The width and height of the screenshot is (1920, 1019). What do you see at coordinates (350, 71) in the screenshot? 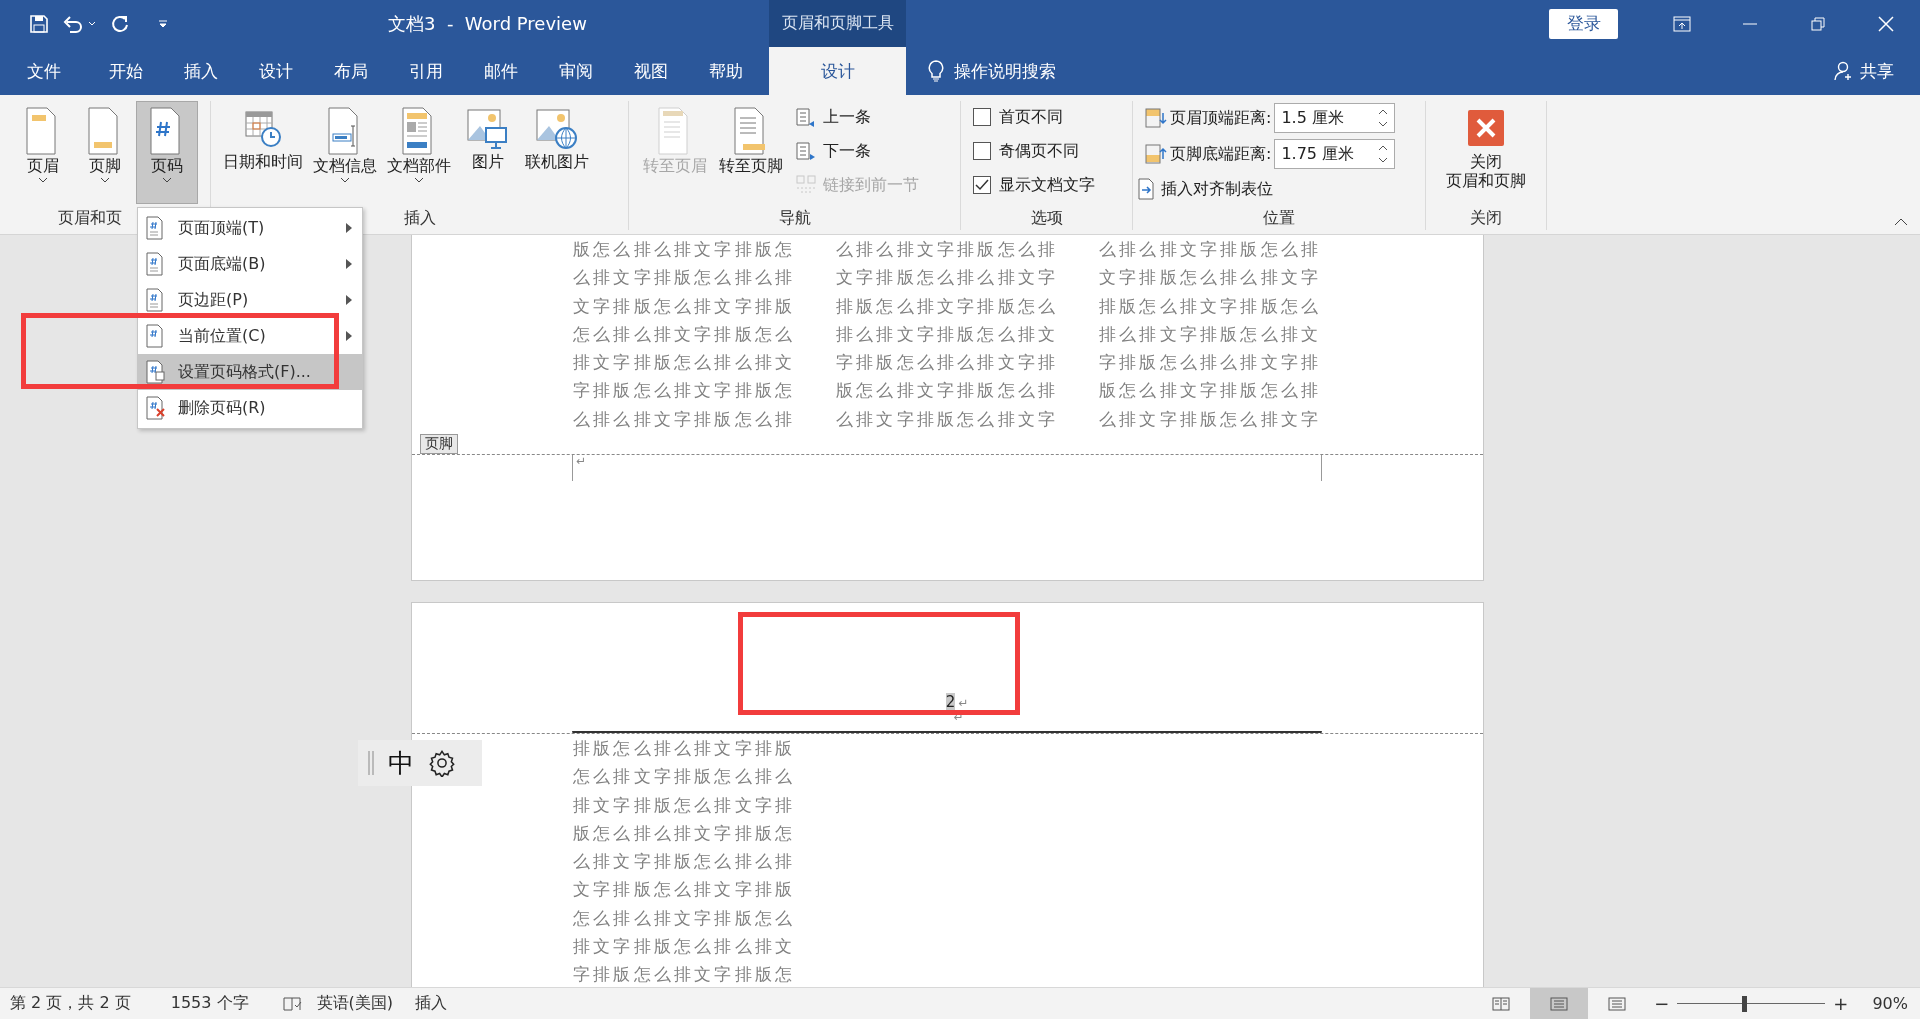
I see `ribbon-tab: 布局` at bounding box center [350, 71].